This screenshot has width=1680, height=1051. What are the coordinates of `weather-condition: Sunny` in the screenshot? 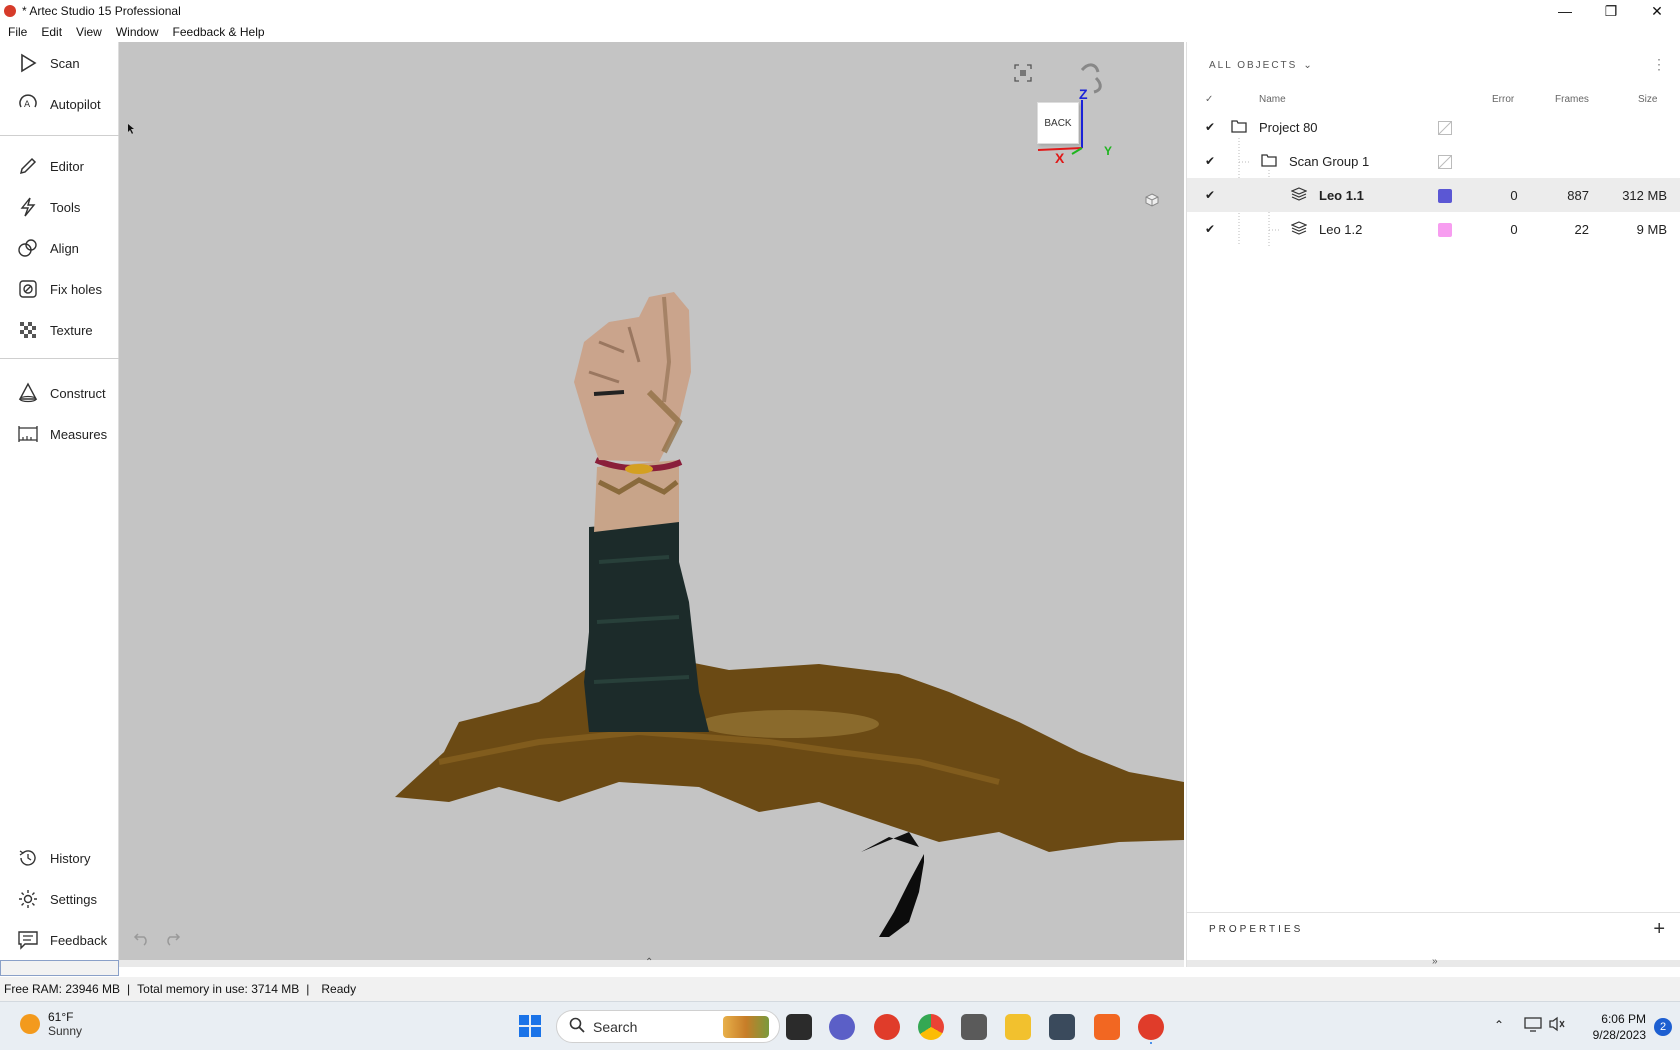 It's located at (65, 1031).